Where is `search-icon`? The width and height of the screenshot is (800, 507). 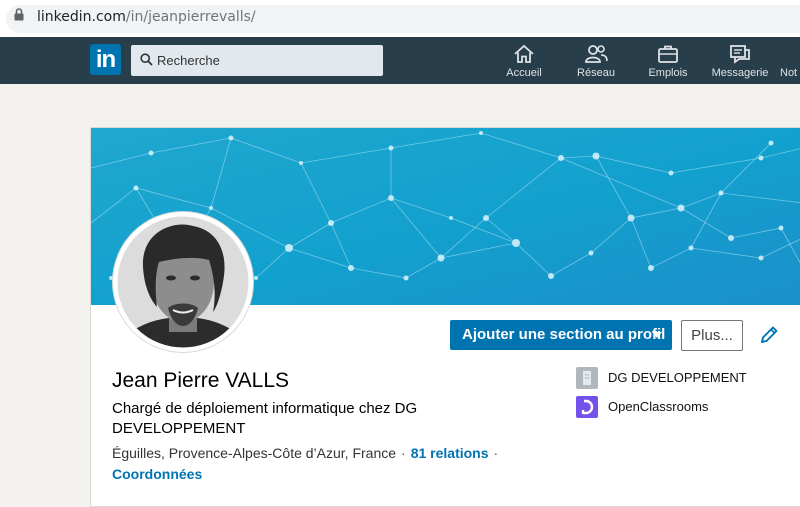 search-icon is located at coordinates (146, 62).